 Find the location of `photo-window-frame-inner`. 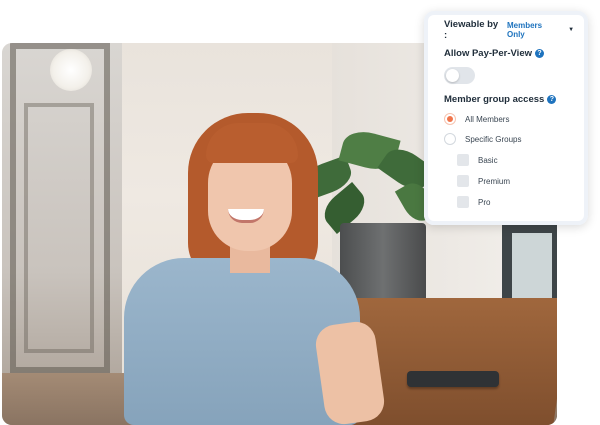

photo-window-frame-inner is located at coordinates (59, 228).